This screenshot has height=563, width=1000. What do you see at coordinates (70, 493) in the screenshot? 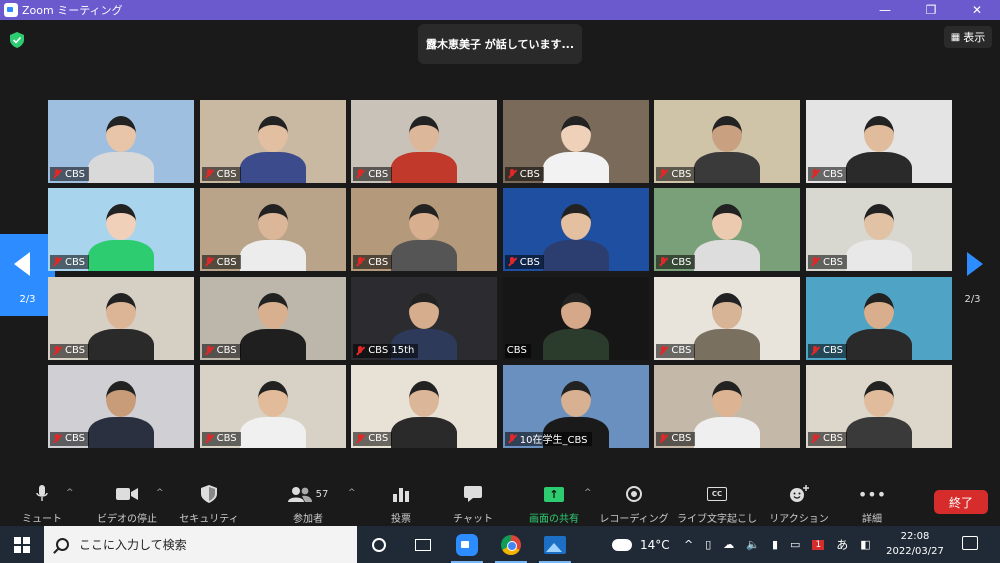
I see `audio-options-caret-icon: ^` at bounding box center [70, 493].